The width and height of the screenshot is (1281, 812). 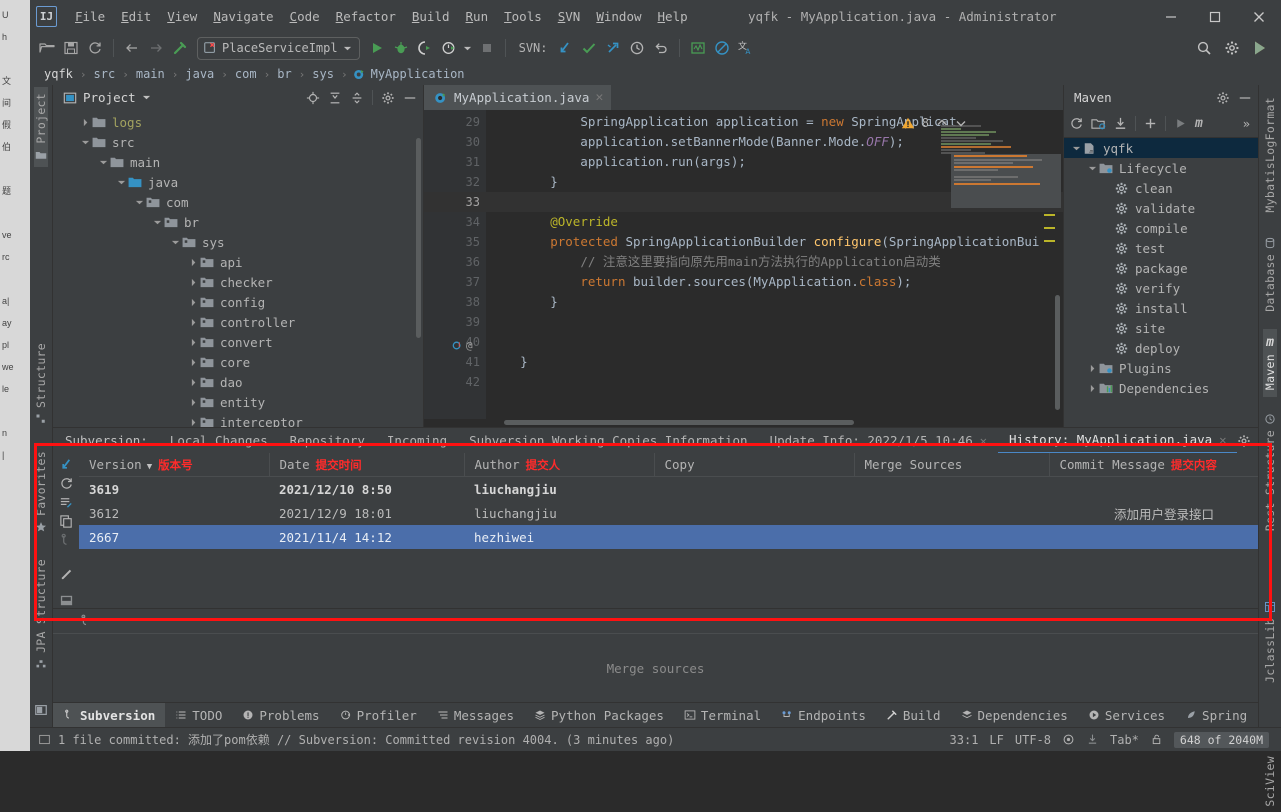 What do you see at coordinates (599, 715) in the screenshot?
I see `tool-window-button-python-packages: Python Packages` at bounding box center [599, 715].